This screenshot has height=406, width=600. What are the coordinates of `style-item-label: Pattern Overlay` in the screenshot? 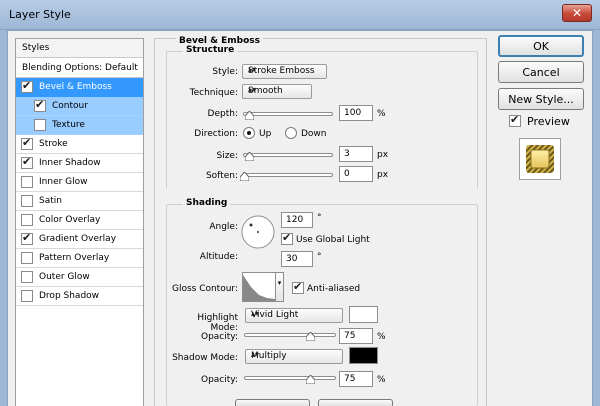 It's located at (74, 258).